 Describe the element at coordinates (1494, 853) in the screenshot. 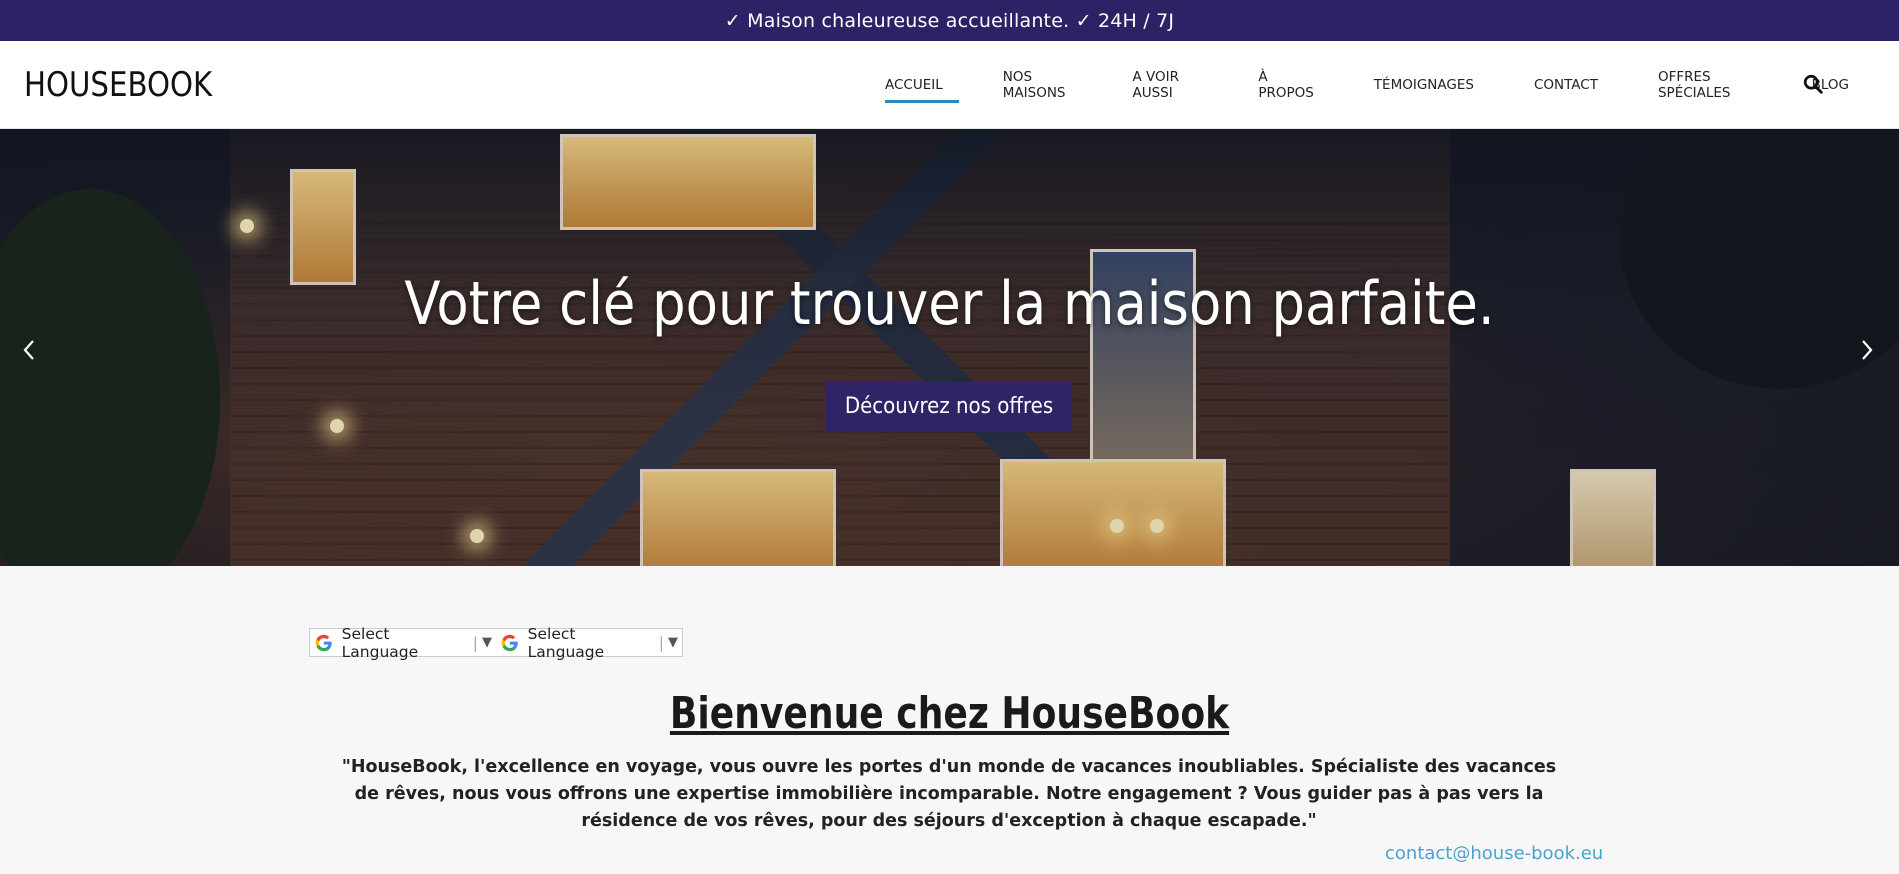

I see `contact-email-link: contact@house-book.eu` at that location.